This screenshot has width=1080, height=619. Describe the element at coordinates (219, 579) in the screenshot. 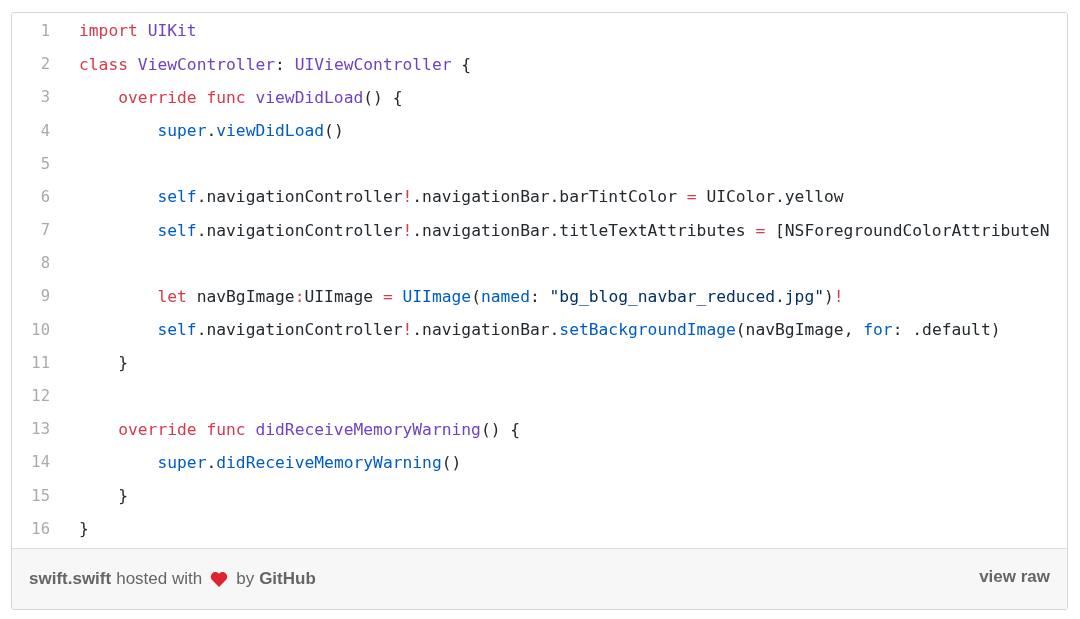

I see `heart-icon` at that location.